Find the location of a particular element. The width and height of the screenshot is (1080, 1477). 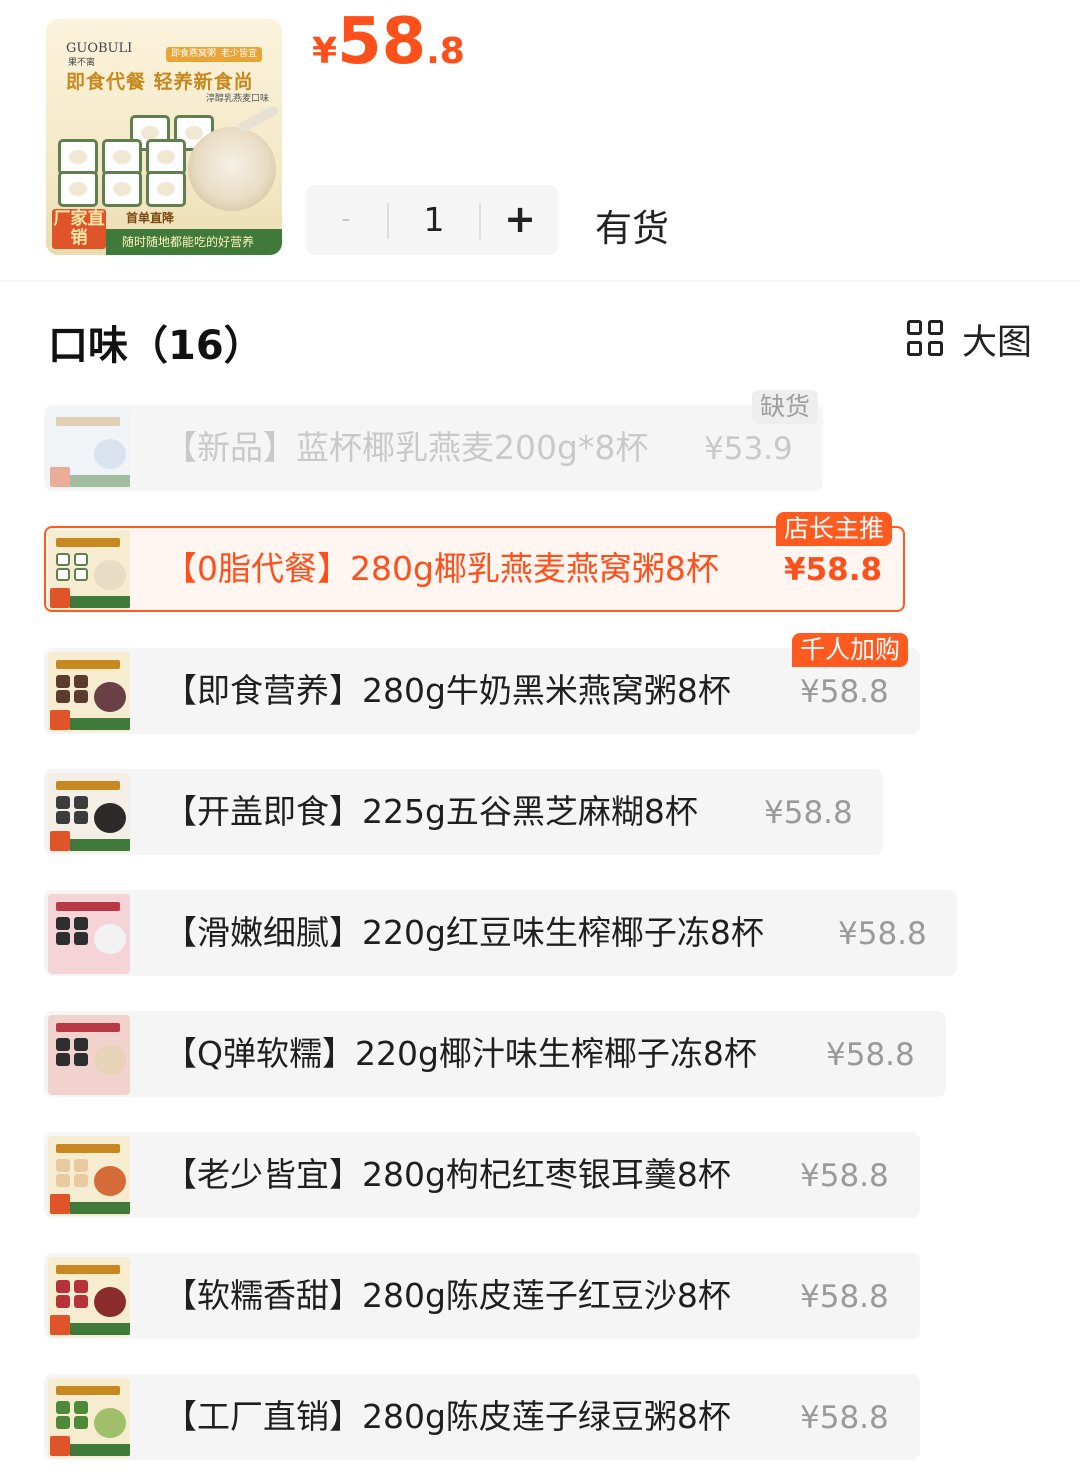

flavor-option: 【Q弹软糯】220g椰汁味生榨椰子冻8杯 ¥58.8 is located at coordinates (495, 1054).